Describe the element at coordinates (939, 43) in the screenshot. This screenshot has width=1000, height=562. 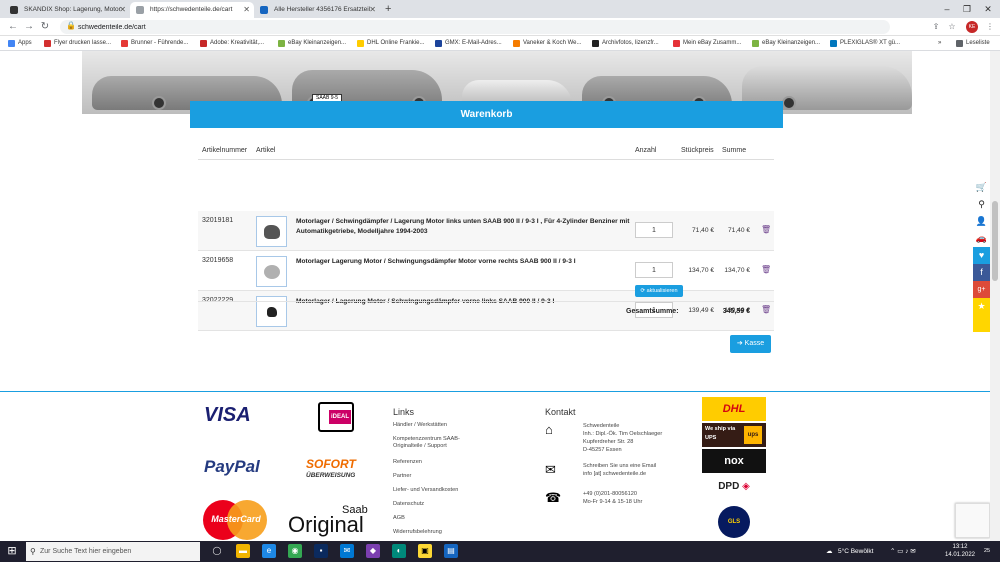
I see `more-bookmarks-icon: »` at that location.